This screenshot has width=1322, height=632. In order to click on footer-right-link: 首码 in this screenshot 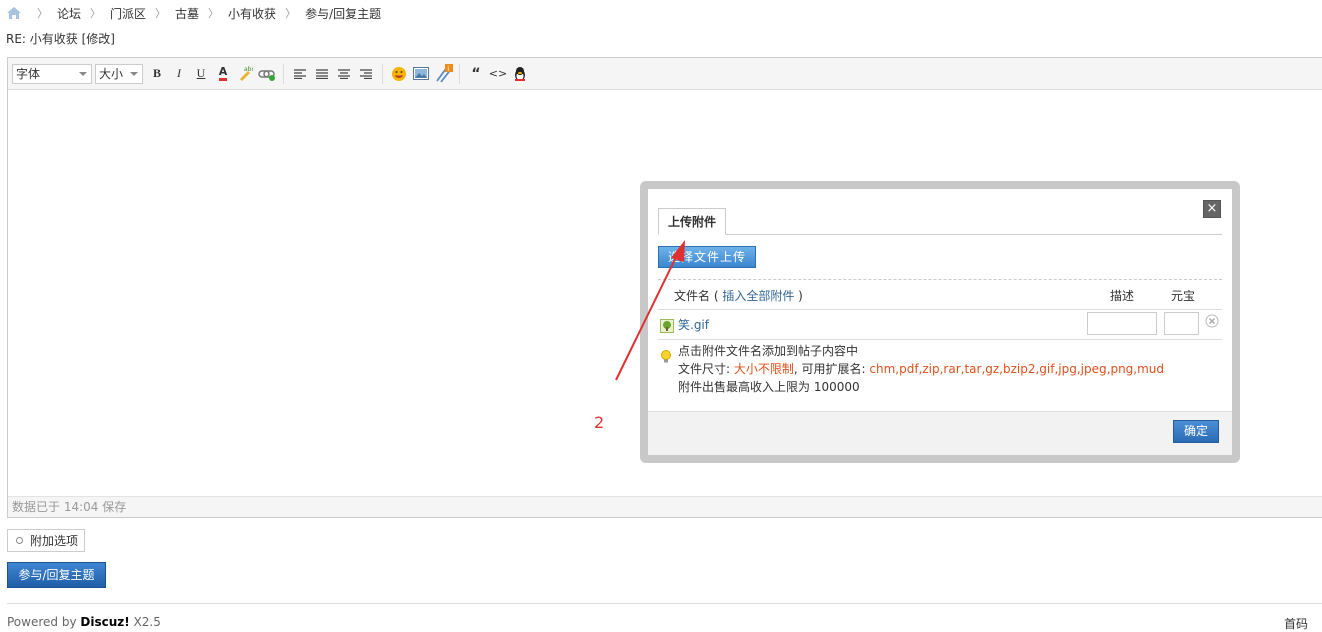, I will do `click(1296, 623)`.